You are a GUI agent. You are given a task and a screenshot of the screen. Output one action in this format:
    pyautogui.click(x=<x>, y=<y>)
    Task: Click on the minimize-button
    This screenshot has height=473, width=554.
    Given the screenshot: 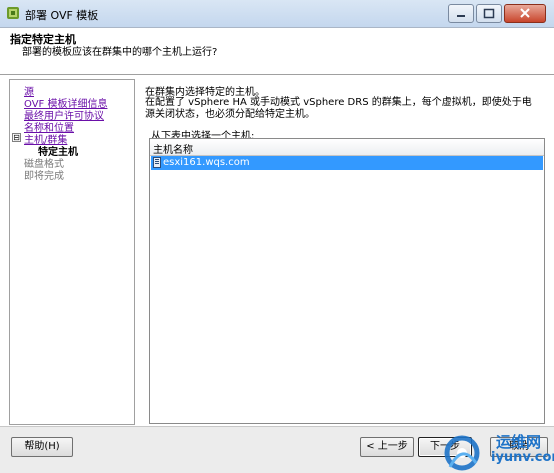 What is the action you would take?
    pyautogui.click(x=461, y=13)
    